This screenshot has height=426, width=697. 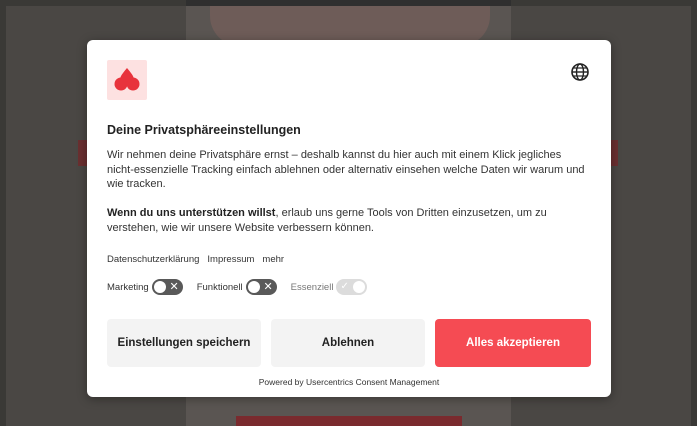 What do you see at coordinates (261, 287) in the screenshot?
I see `functional-toggle: ✕` at bounding box center [261, 287].